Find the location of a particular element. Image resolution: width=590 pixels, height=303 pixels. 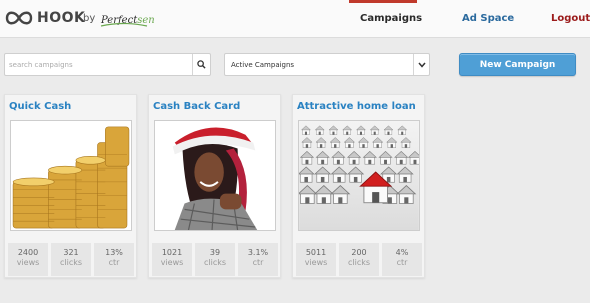

new-campaign-button: New Campaign is located at coordinates (517, 64).